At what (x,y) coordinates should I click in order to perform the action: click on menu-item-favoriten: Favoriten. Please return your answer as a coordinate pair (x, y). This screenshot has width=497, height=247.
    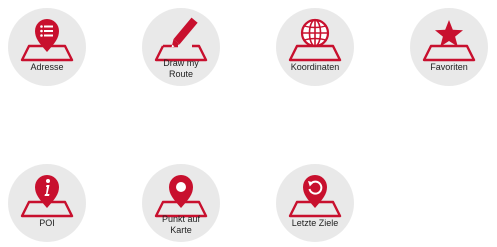
    Looking at the image, I should click on (449, 47).